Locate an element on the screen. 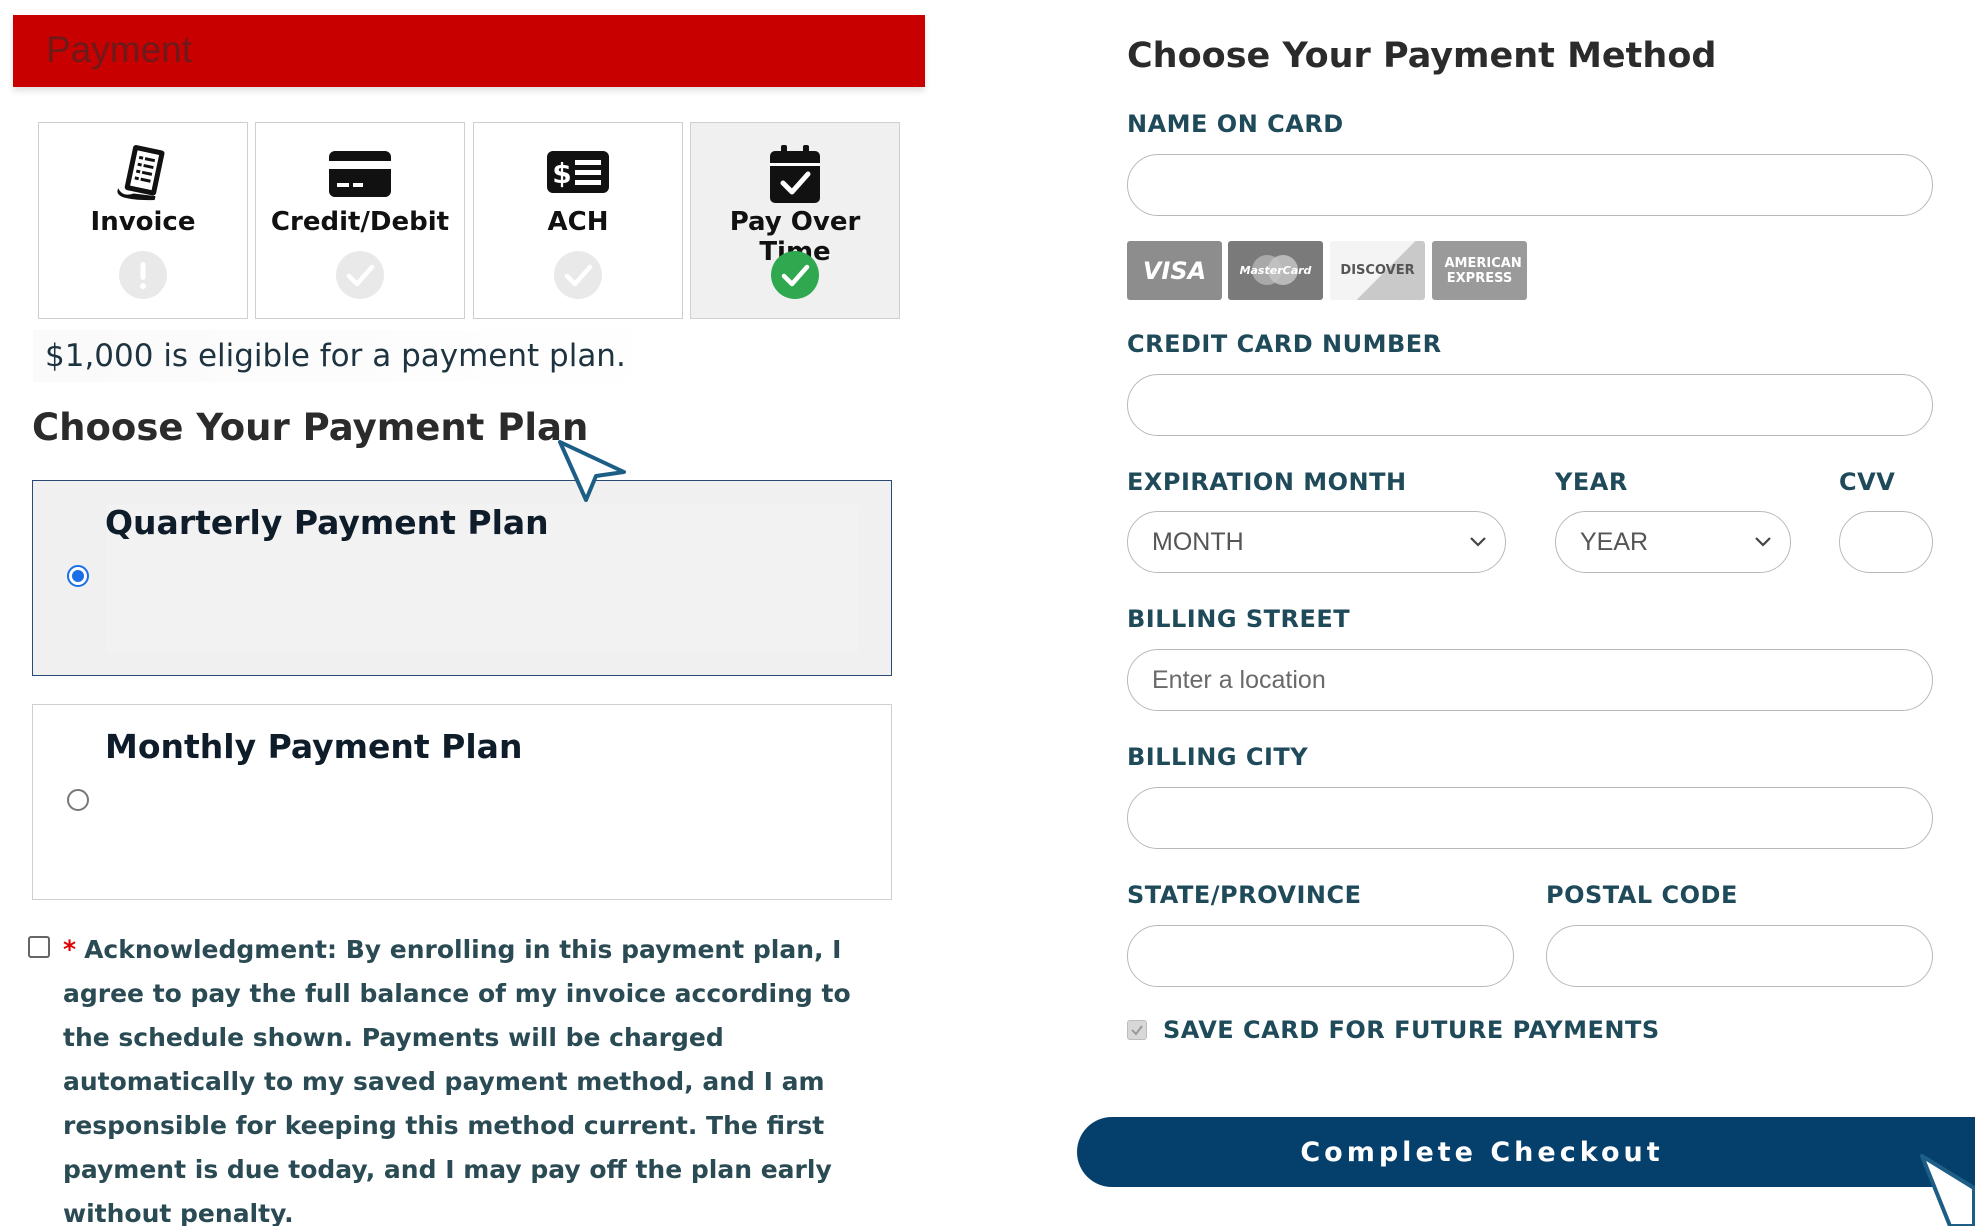  billing-city-label: BILLING CITY is located at coordinates (1218, 757).